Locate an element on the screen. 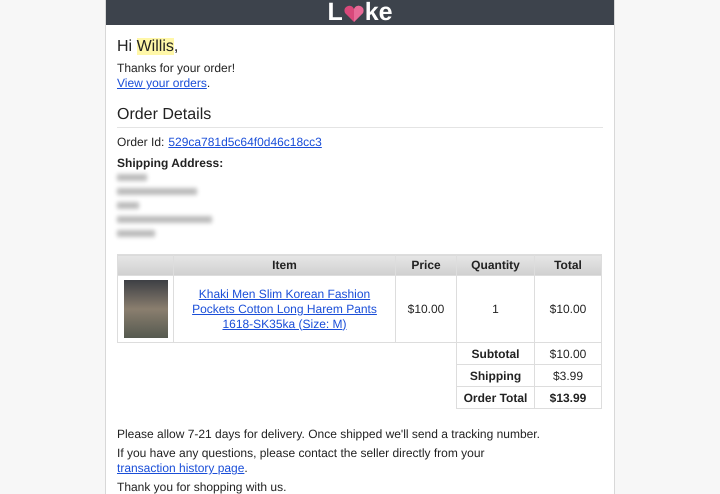 Image resolution: width=720 pixels, height=494 pixels. section-title: Order Details is located at coordinates (360, 116).